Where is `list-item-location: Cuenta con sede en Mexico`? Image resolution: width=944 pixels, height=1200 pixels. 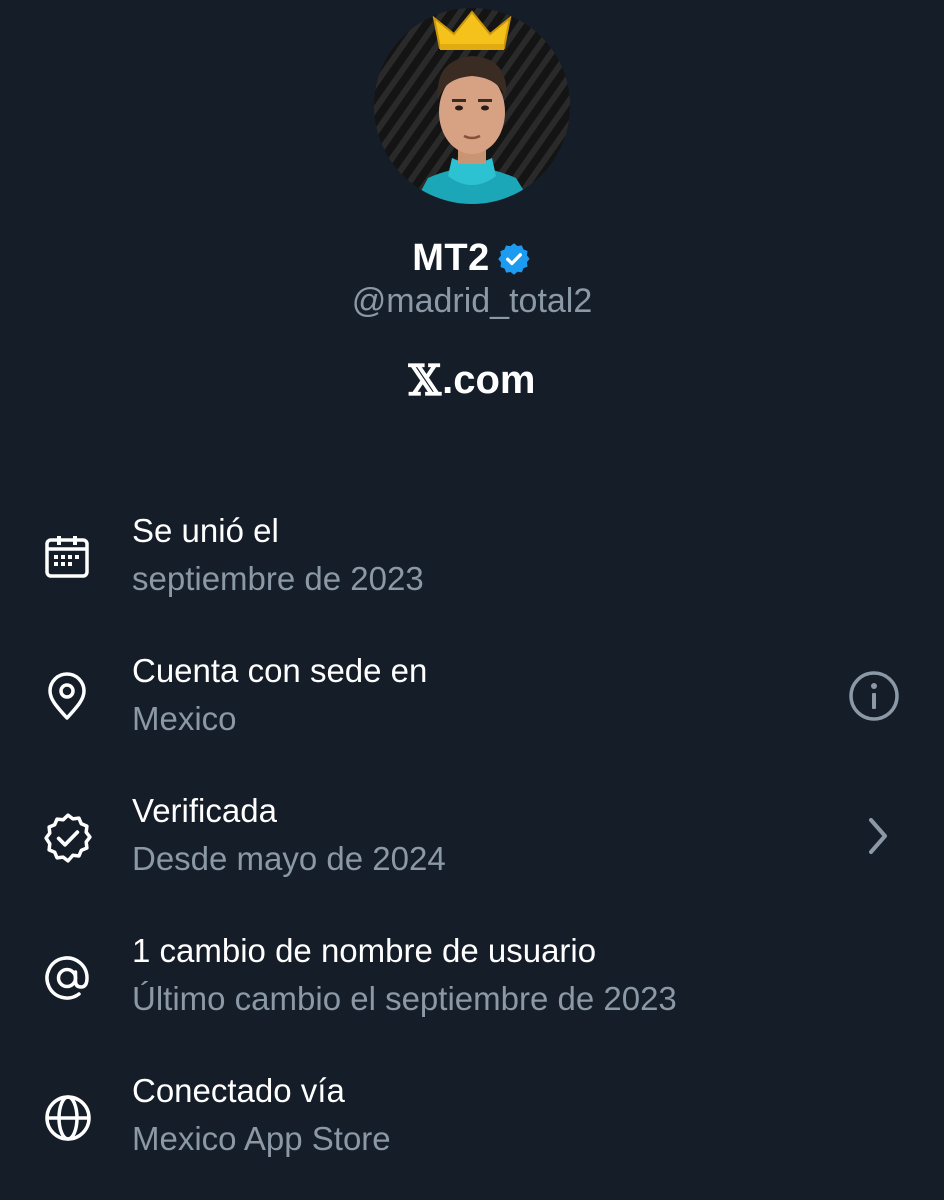 list-item-location: Cuenta con sede en Mexico is located at coordinates (472, 710).